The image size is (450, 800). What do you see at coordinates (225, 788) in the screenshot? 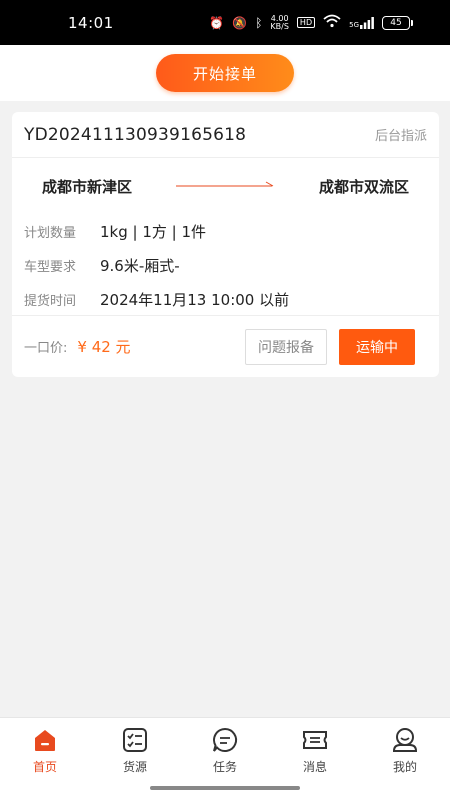
I see `home-indicator` at bounding box center [225, 788].